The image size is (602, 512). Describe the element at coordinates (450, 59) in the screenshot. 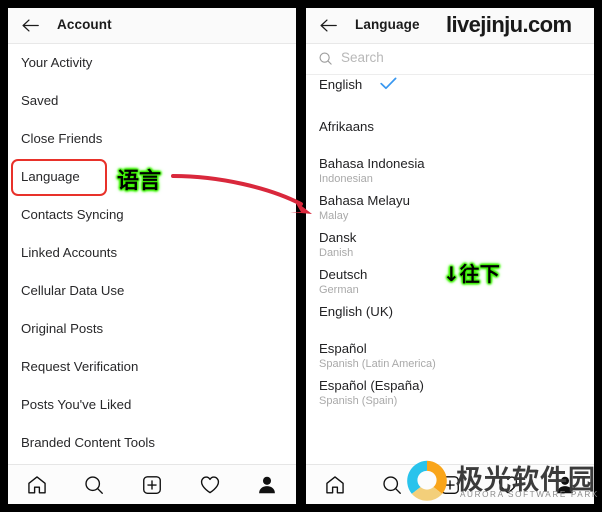

I see `search-bar: Search` at that location.